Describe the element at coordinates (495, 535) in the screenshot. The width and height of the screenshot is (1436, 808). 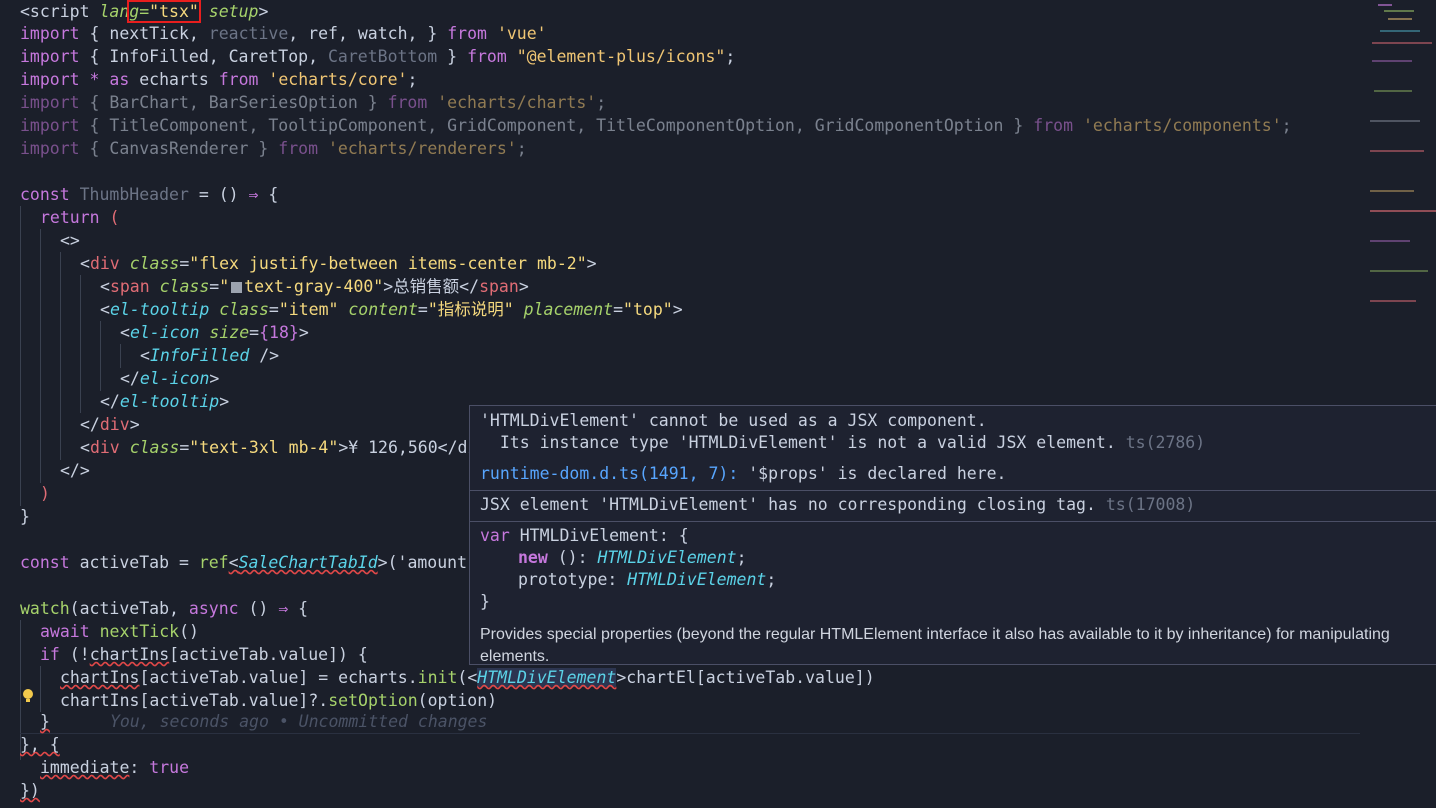
I see `token: var` at that location.